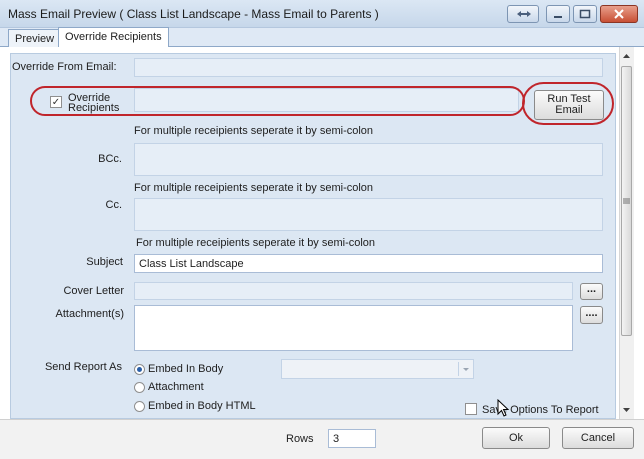 The height and width of the screenshot is (459, 644). Describe the element at coordinates (368, 214) in the screenshot. I see `cc-input` at that location.